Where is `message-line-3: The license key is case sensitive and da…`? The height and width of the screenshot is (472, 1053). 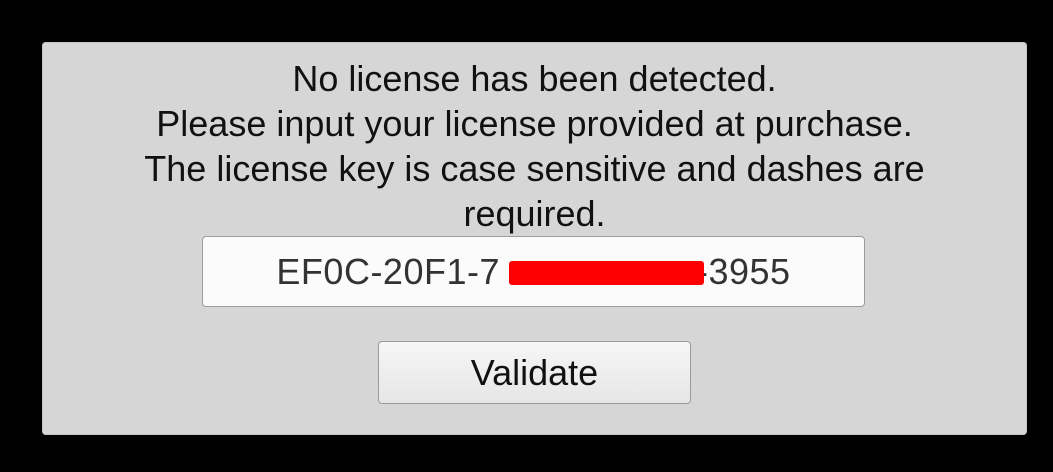 message-line-3: The license key is case sensitive and da… is located at coordinates (534, 168).